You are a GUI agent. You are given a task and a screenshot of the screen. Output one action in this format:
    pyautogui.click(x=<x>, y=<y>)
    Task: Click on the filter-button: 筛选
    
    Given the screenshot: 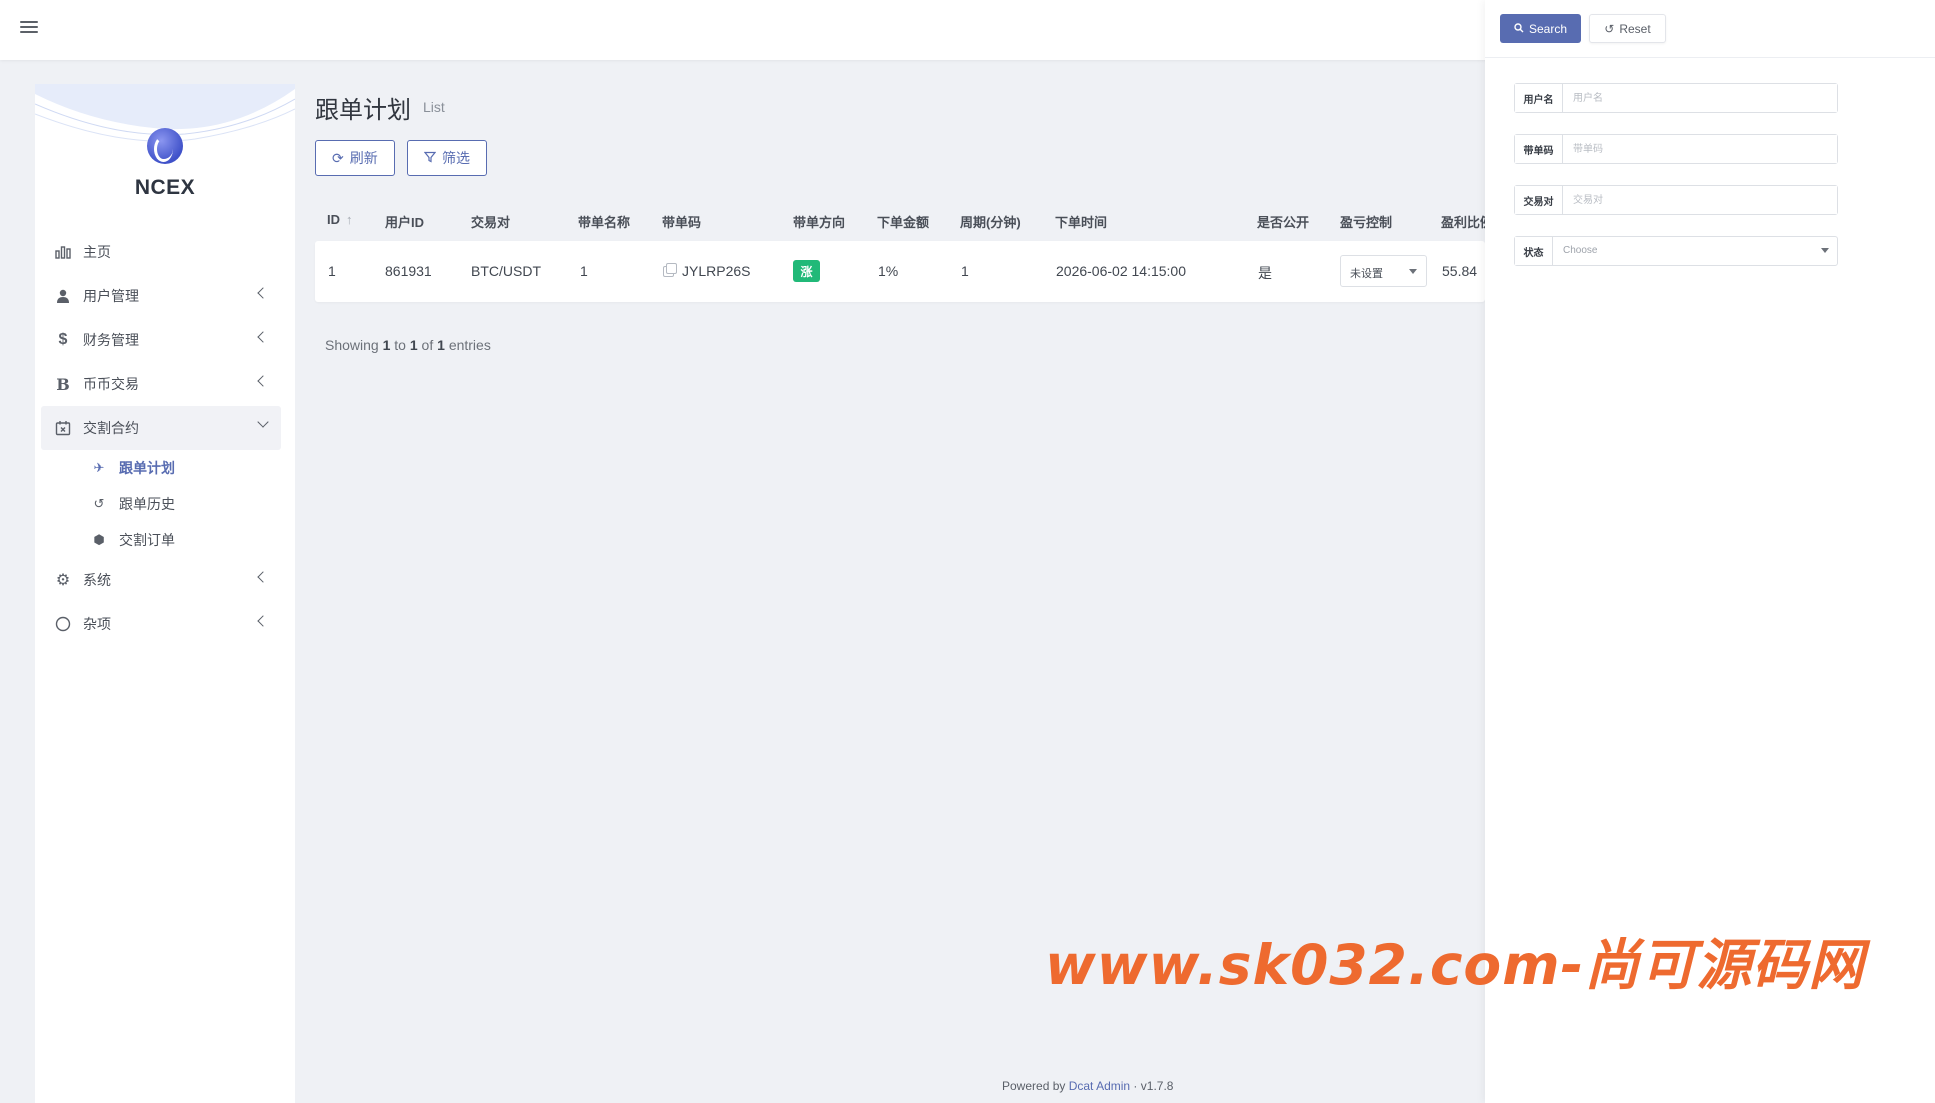 What is the action you would take?
    pyautogui.click(x=447, y=158)
    